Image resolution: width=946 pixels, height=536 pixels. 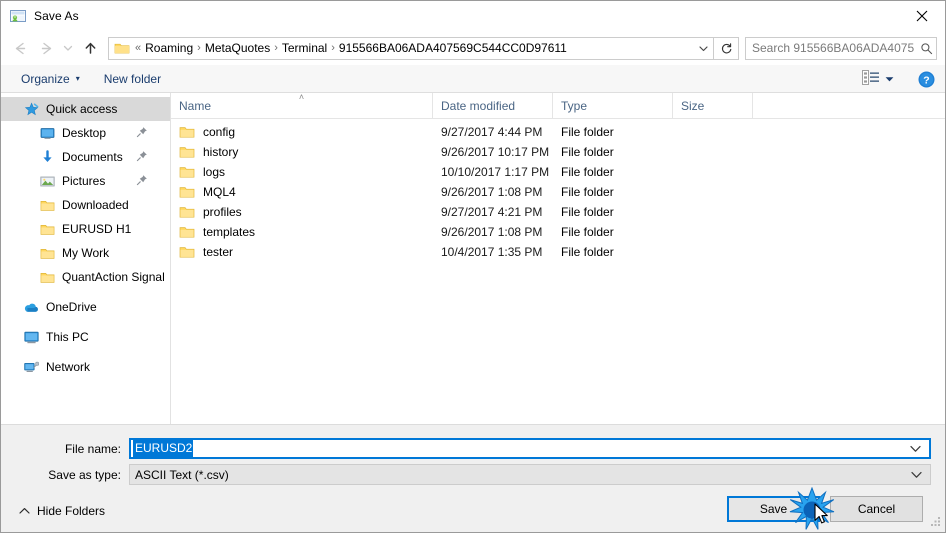 What do you see at coordinates (92, 157) in the screenshot?
I see `sidebar-item-label: Documents` at bounding box center [92, 157].